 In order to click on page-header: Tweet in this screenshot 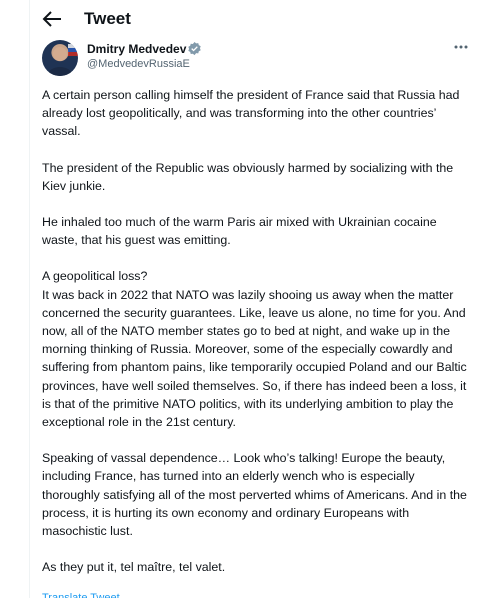, I will do `click(254, 19)`.